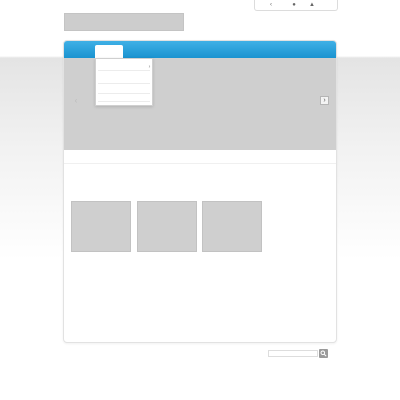 Image resolution: width=400 pixels, height=400 pixels. I want to click on nav-tab-active, so click(109, 51).